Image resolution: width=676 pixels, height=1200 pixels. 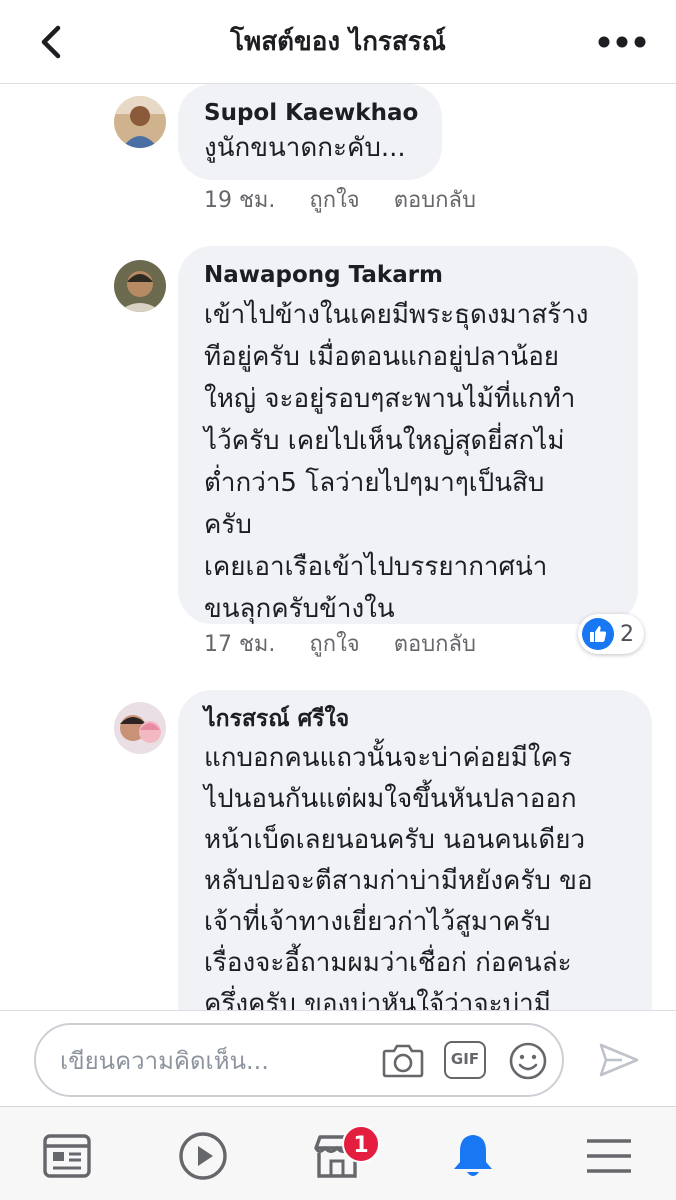 What do you see at coordinates (609, 1156) in the screenshot?
I see `menu-hamburger-icon` at bounding box center [609, 1156].